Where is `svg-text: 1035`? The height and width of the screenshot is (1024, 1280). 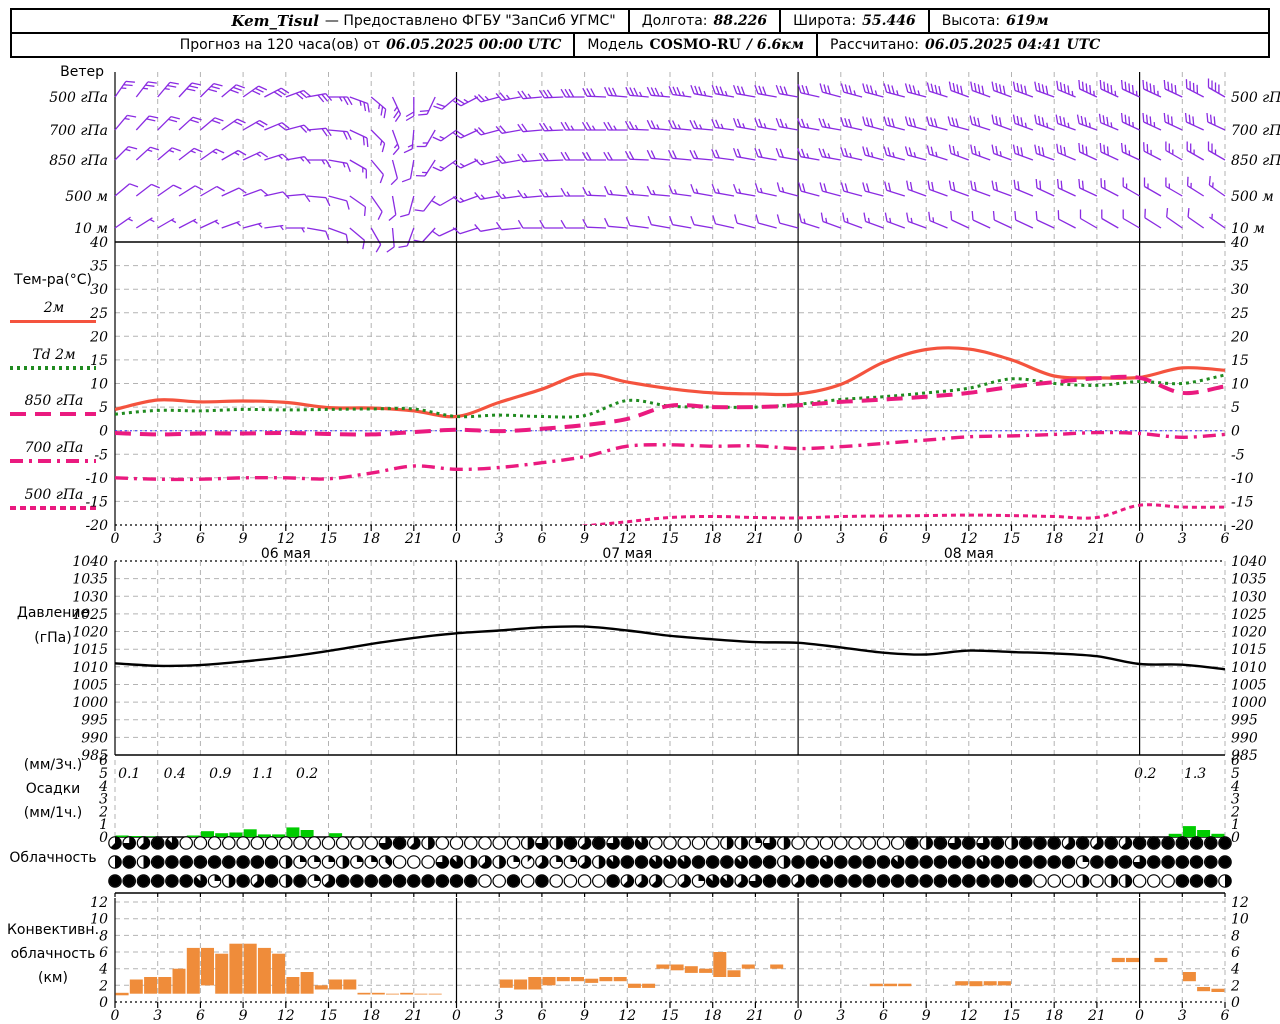
svg-text: 1035 is located at coordinates (90, 580).